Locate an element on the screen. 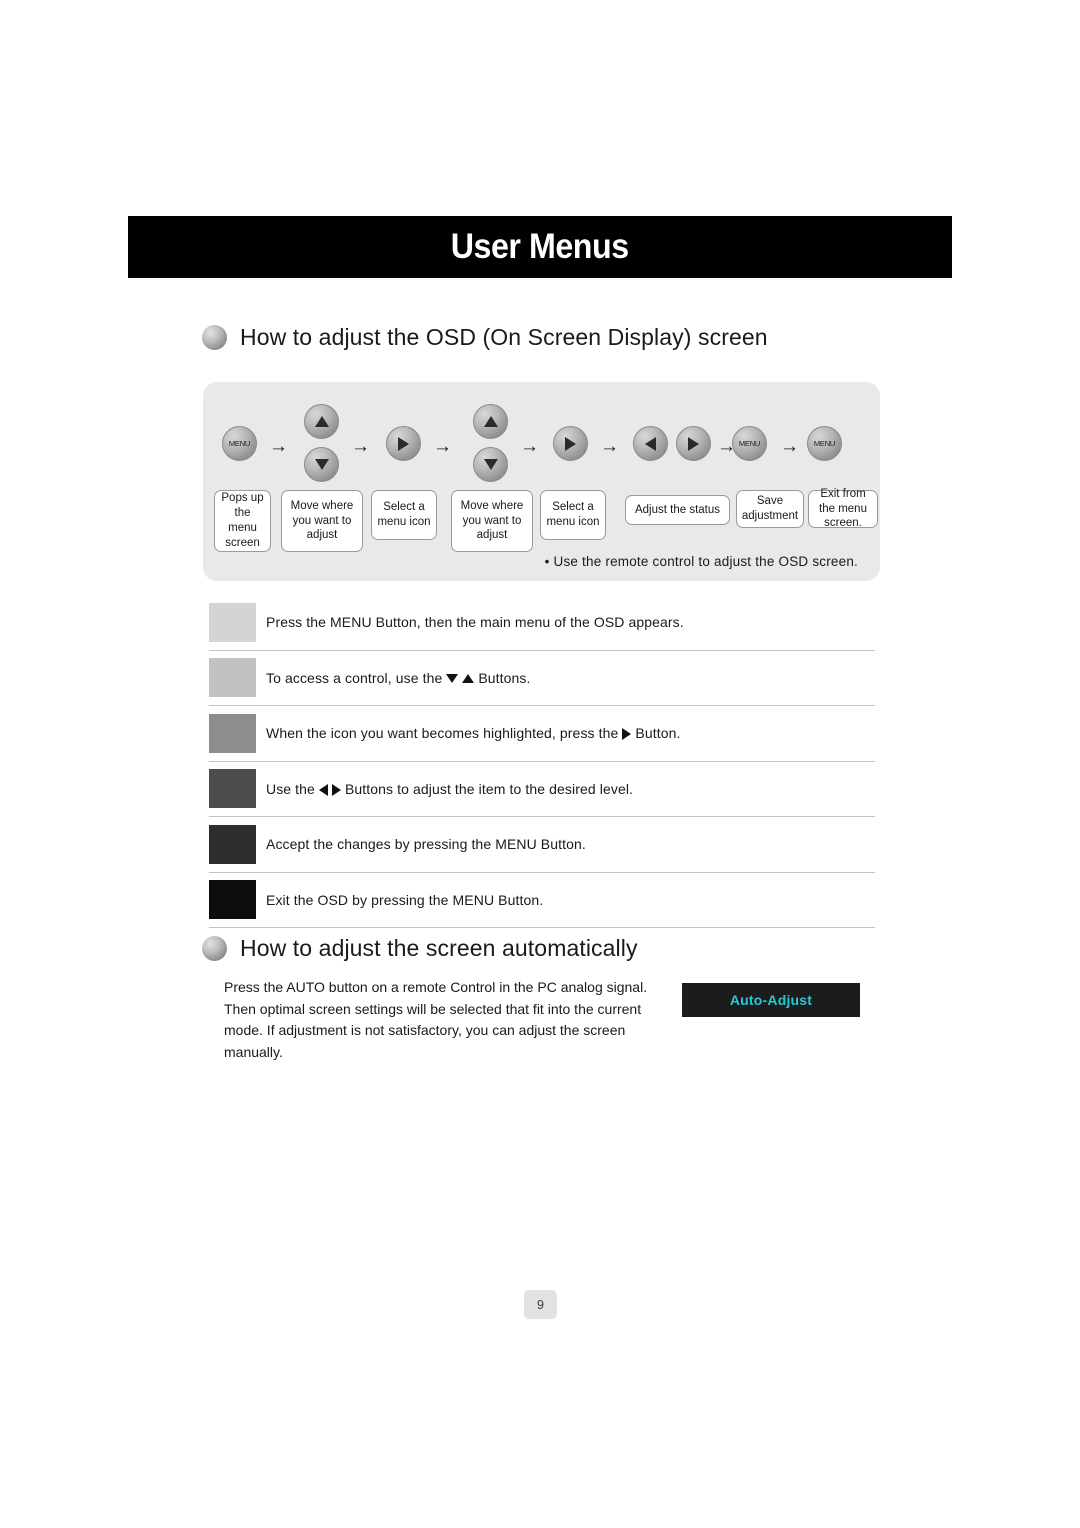 The width and height of the screenshot is (1080, 1528). page-title-bar: User Menus is located at coordinates (540, 247).